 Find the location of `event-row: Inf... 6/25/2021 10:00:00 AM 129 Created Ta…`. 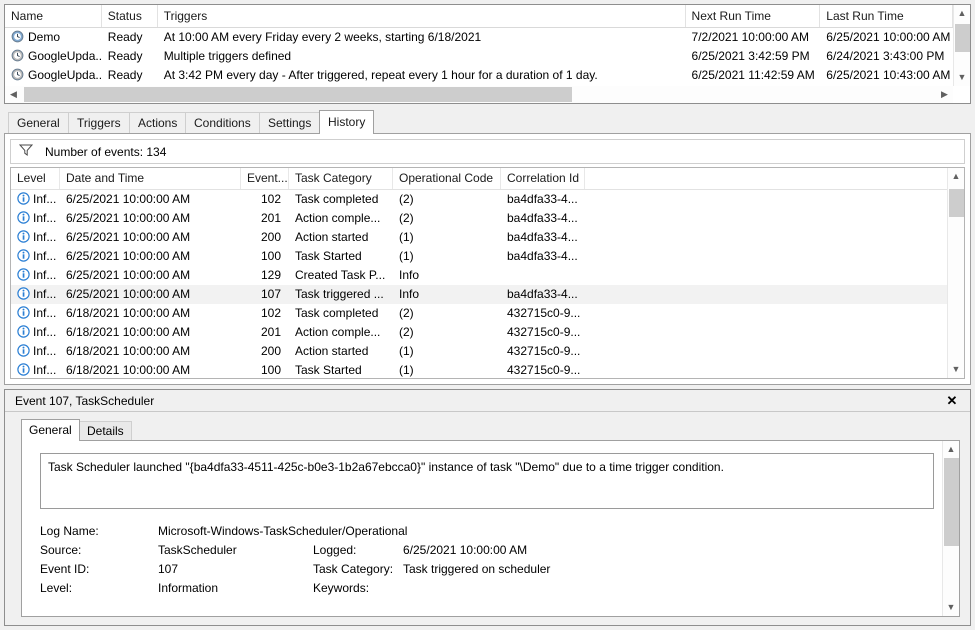

event-row: Inf... 6/25/2021 10:00:00 AM 129 Created Ta… is located at coordinates (479, 275).